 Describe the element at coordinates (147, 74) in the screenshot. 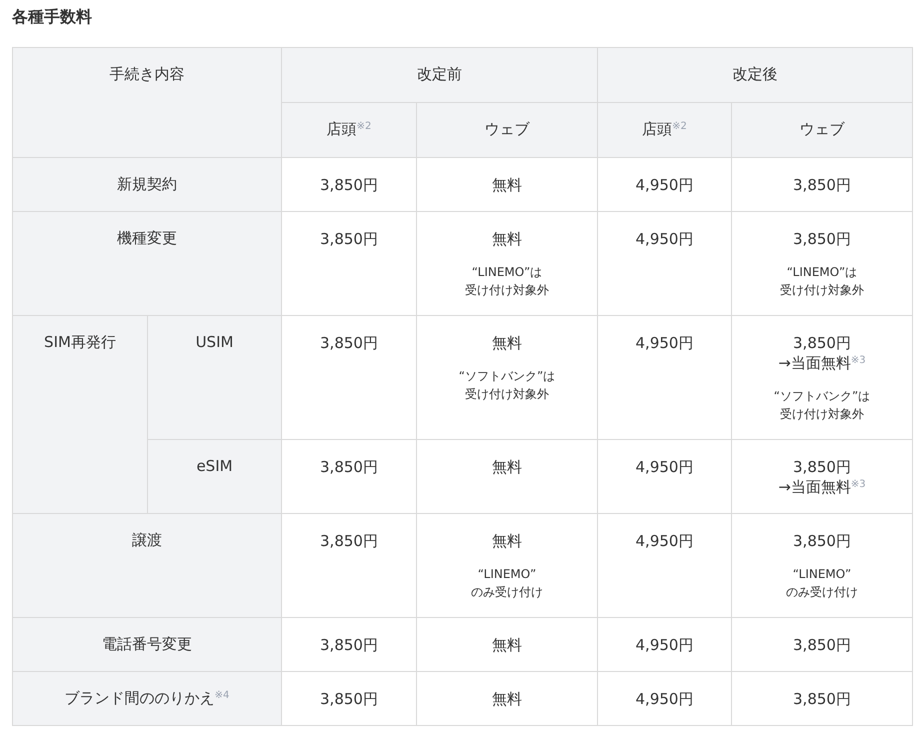

I see `column-header: 手続き内容` at that location.